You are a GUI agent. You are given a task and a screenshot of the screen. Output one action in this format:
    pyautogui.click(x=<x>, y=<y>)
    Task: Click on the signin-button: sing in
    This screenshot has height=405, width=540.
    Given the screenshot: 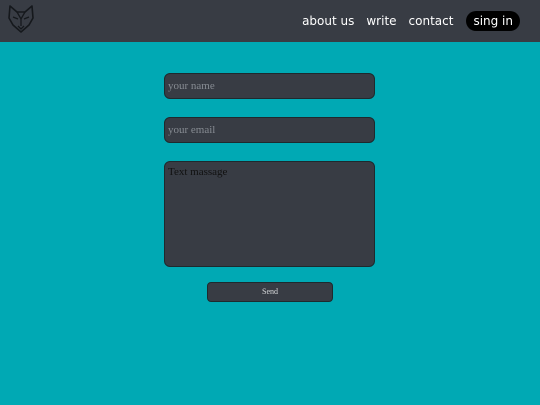 What is the action you would take?
    pyautogui.click(x=493, y=21)
    